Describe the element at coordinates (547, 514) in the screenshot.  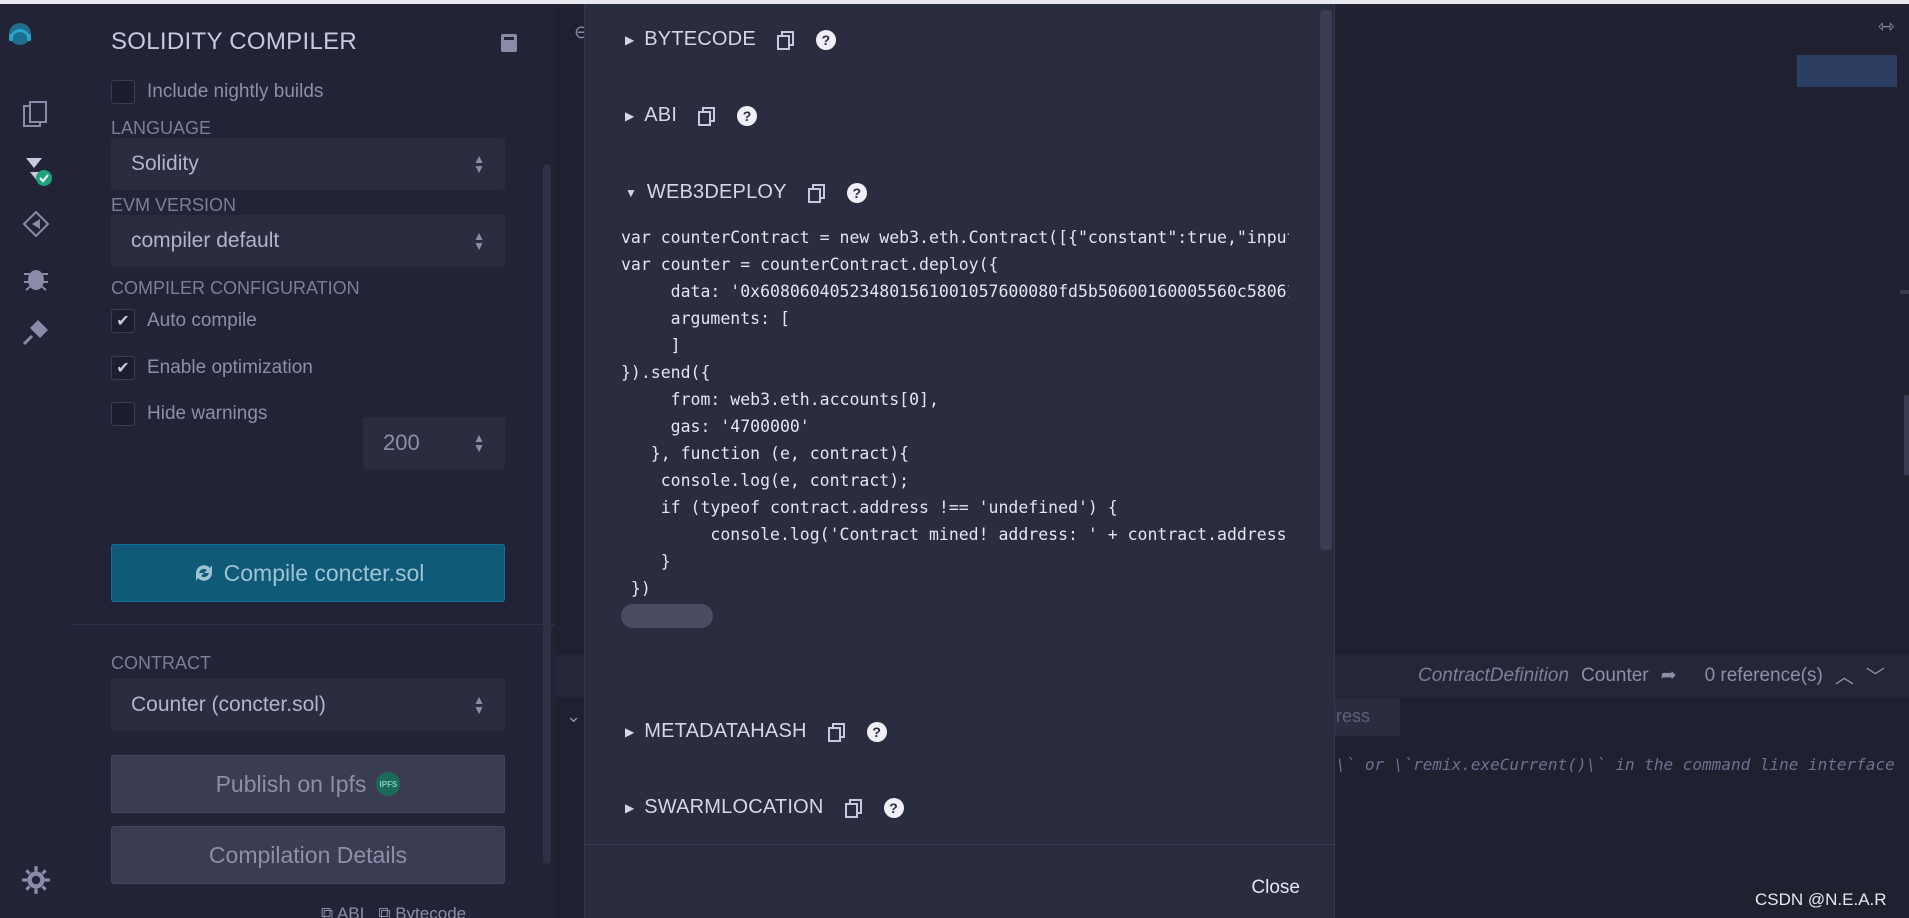
I see `panel-scrollbar` at that location.